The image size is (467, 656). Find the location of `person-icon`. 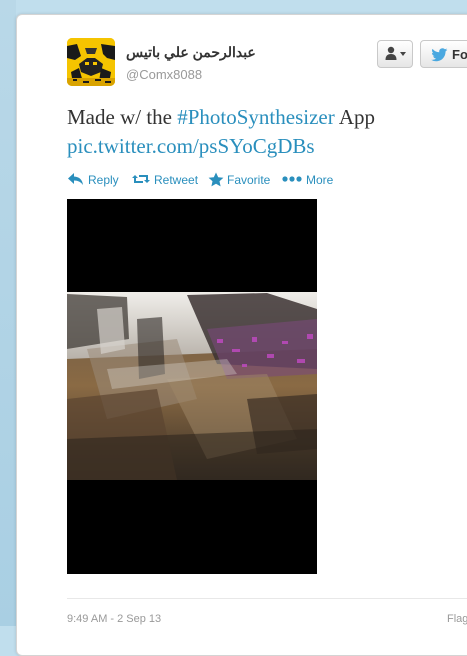

person-icon is located at coordinates (395, 53).